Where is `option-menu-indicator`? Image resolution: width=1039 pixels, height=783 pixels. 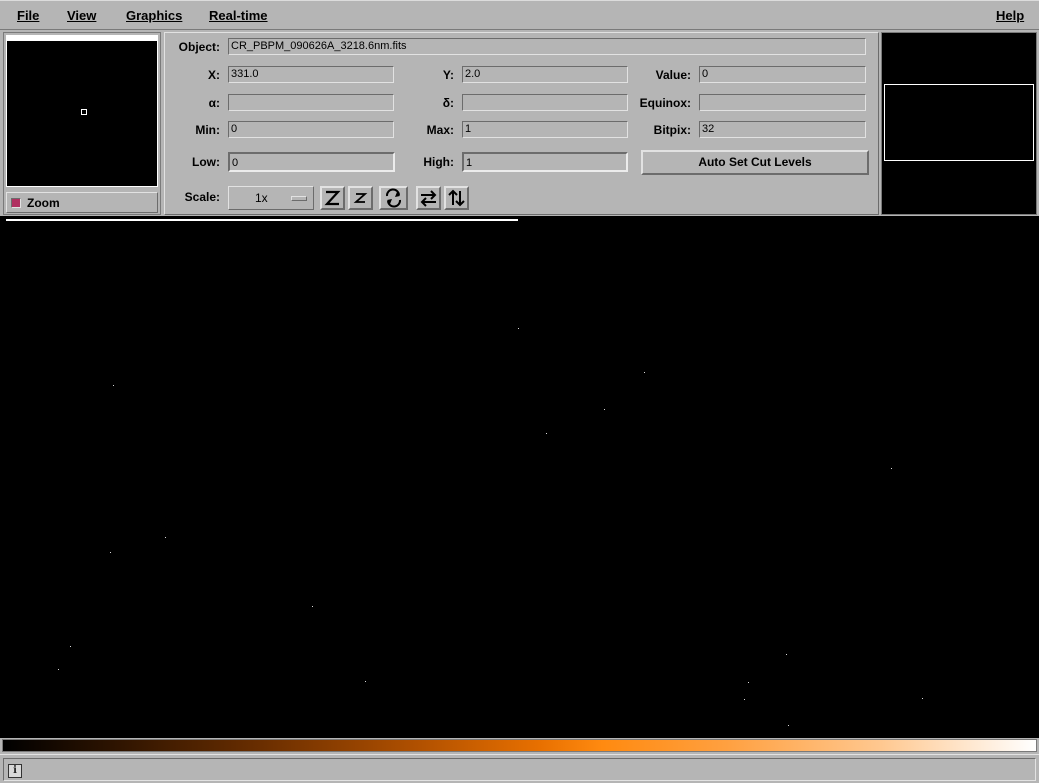
option-menu-indicator is located at coordinates (299, 198).